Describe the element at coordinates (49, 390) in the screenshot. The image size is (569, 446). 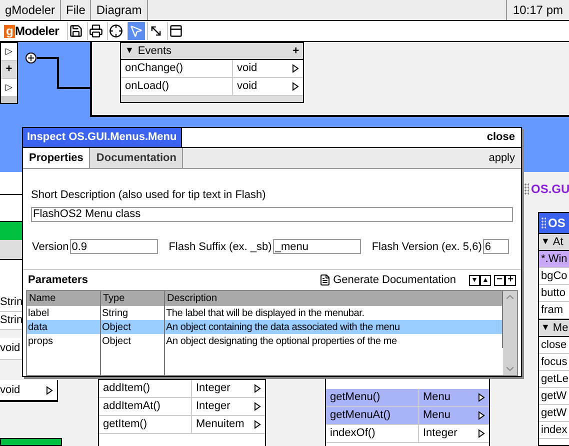
I see `expand-icon` at that location.